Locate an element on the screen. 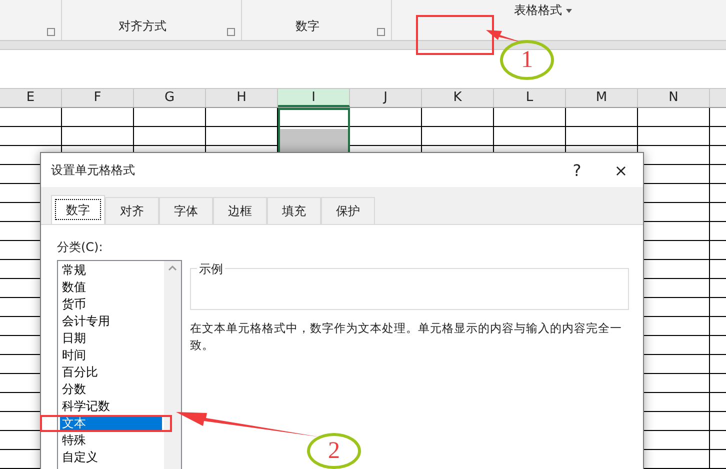 The height and width of the screenshot is (469, 726). sample-label: 示例 is located at coordinates (211, 269).